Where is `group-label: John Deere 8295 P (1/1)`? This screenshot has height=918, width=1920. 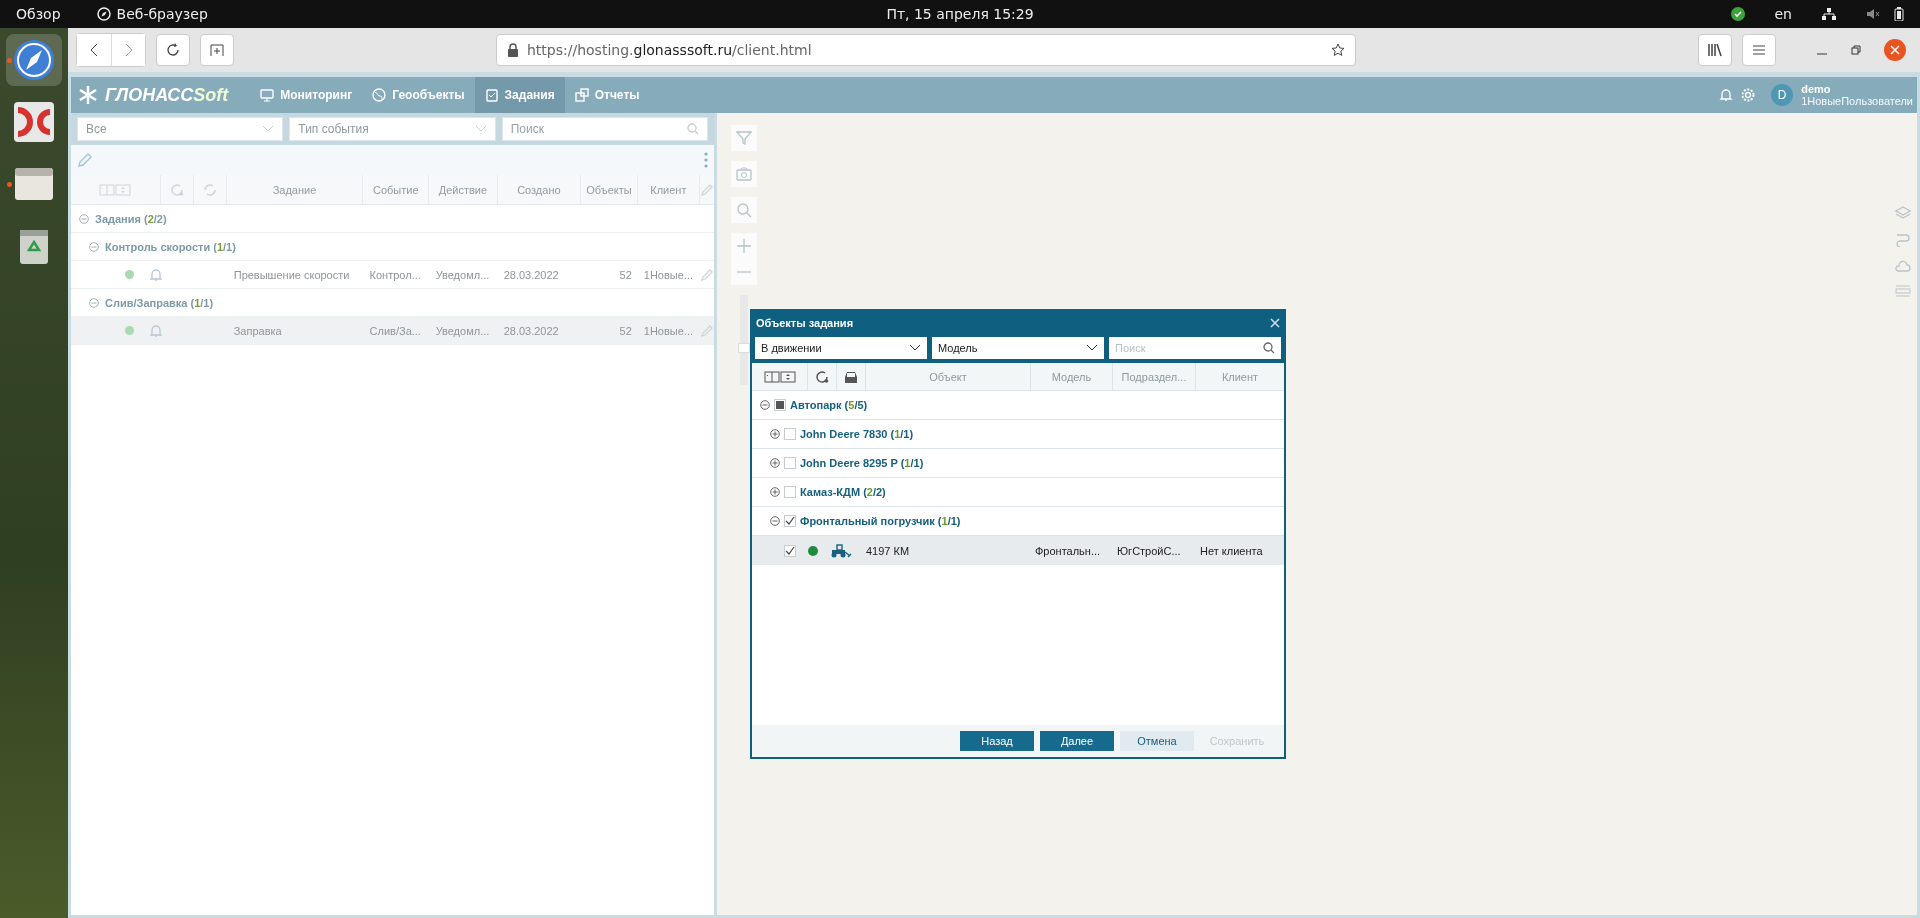 group-label: John Deere 8295 P (1/1) is located at coordinates (862, 463).